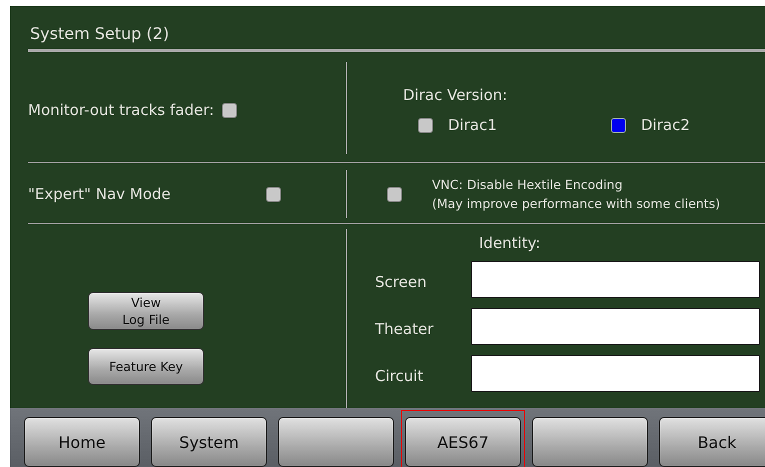 This screenshot has height=467, width=765. What do you see at coordinates (399, 375) in the screenshot?
I see `field-label: Circuit` at bounding box center [399, 375].